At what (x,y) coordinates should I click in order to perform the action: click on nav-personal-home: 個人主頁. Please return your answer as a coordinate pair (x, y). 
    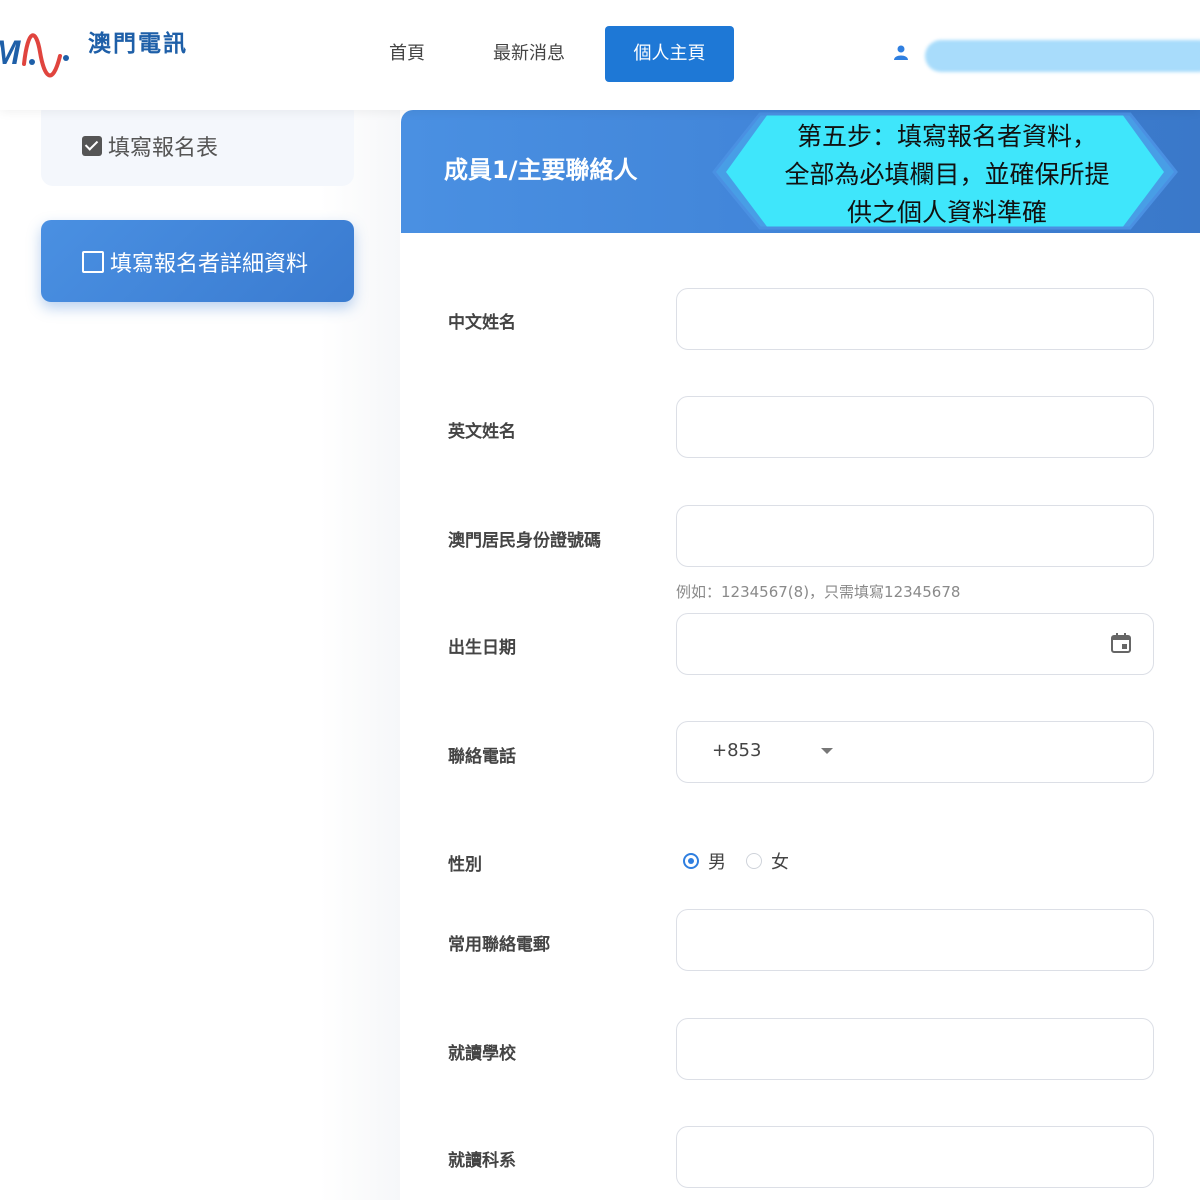
    Looking at the image, I should click on (669, 54).